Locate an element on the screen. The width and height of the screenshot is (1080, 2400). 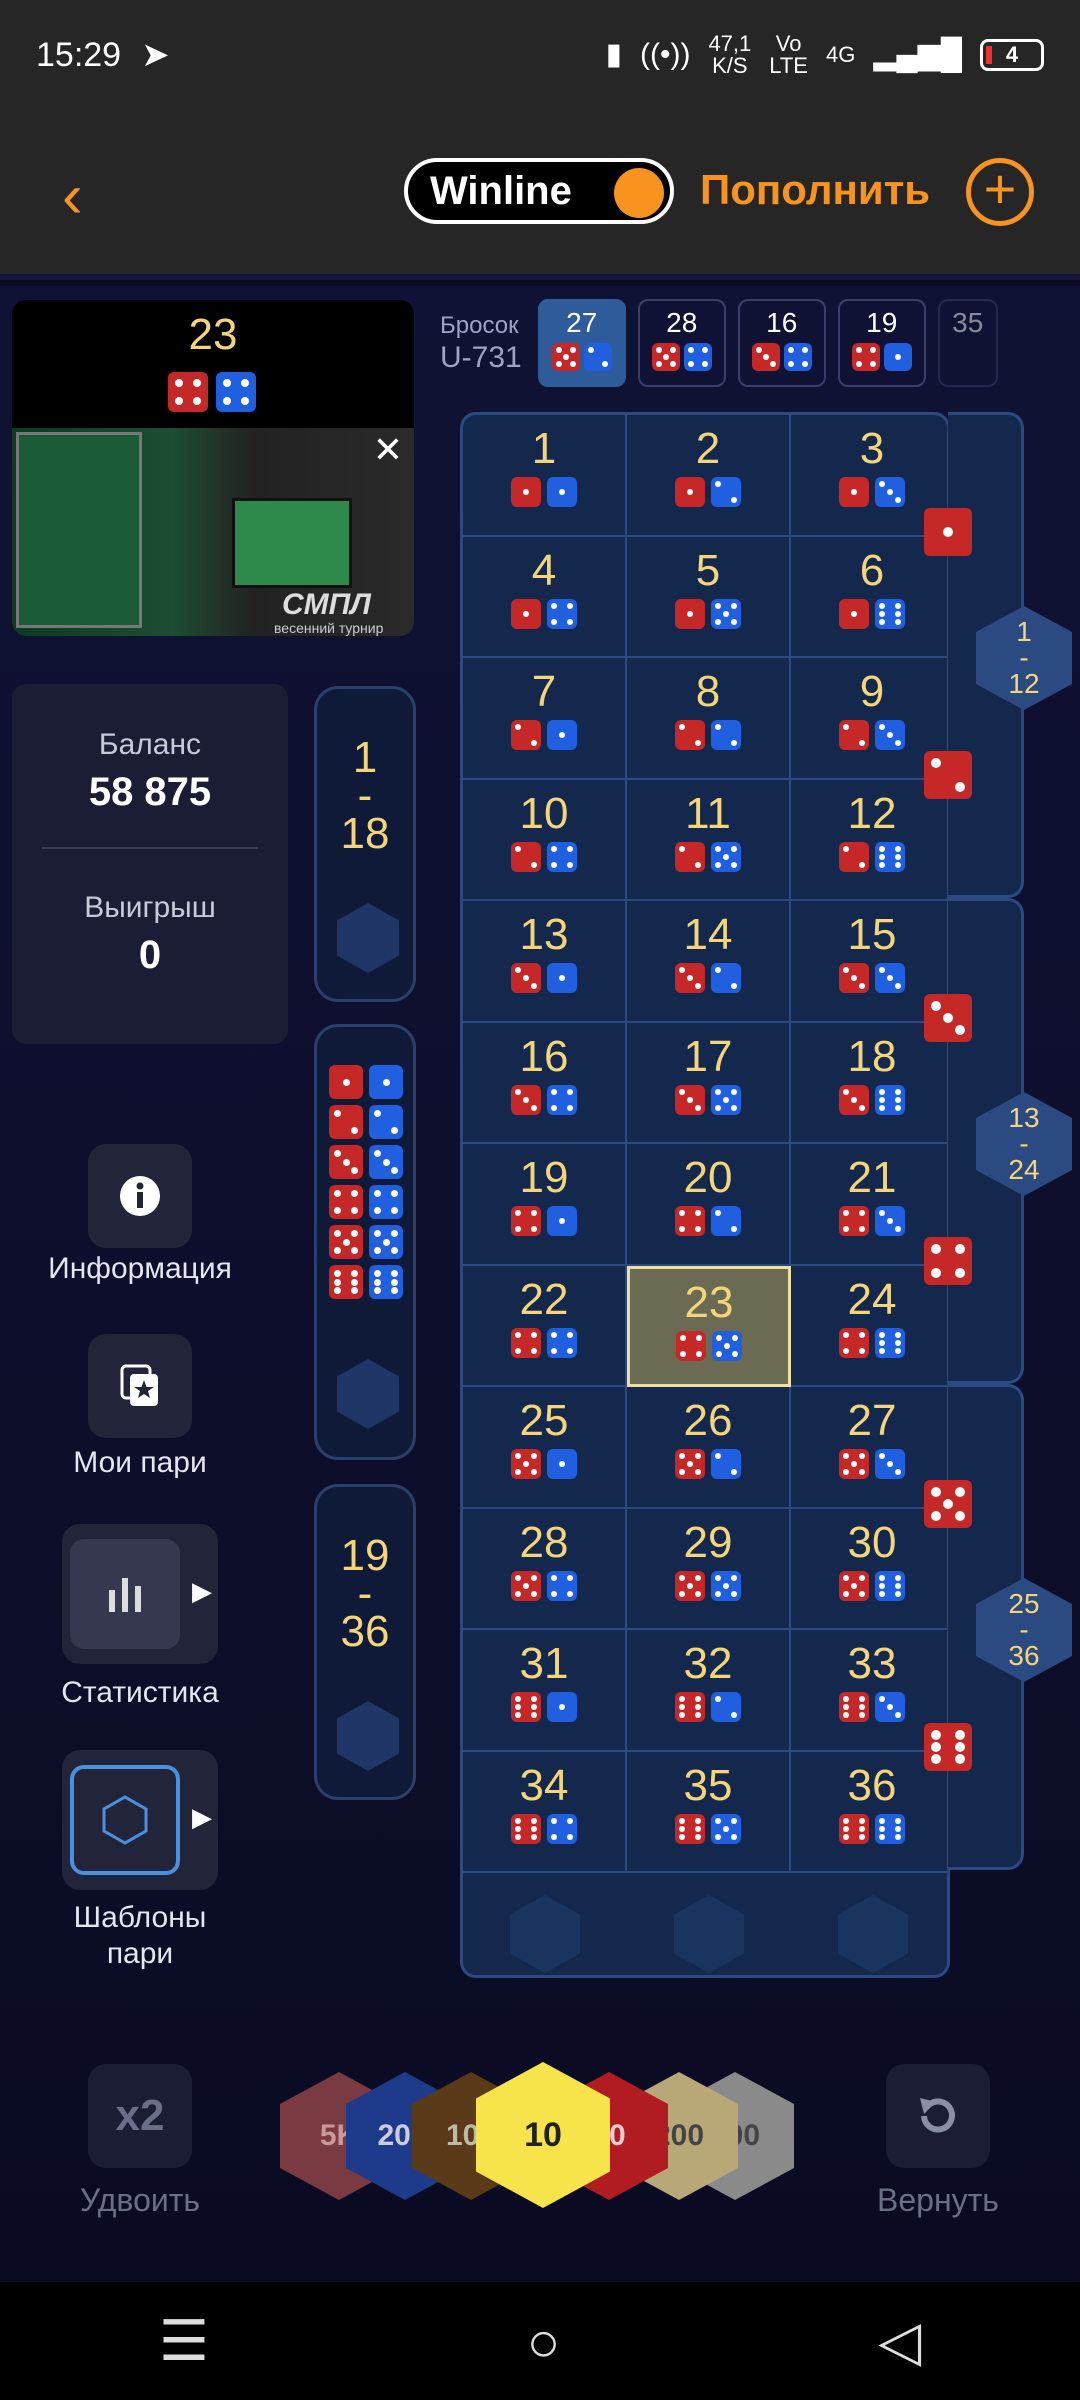
double-button: x2 is located at coordinates (140, 2116).